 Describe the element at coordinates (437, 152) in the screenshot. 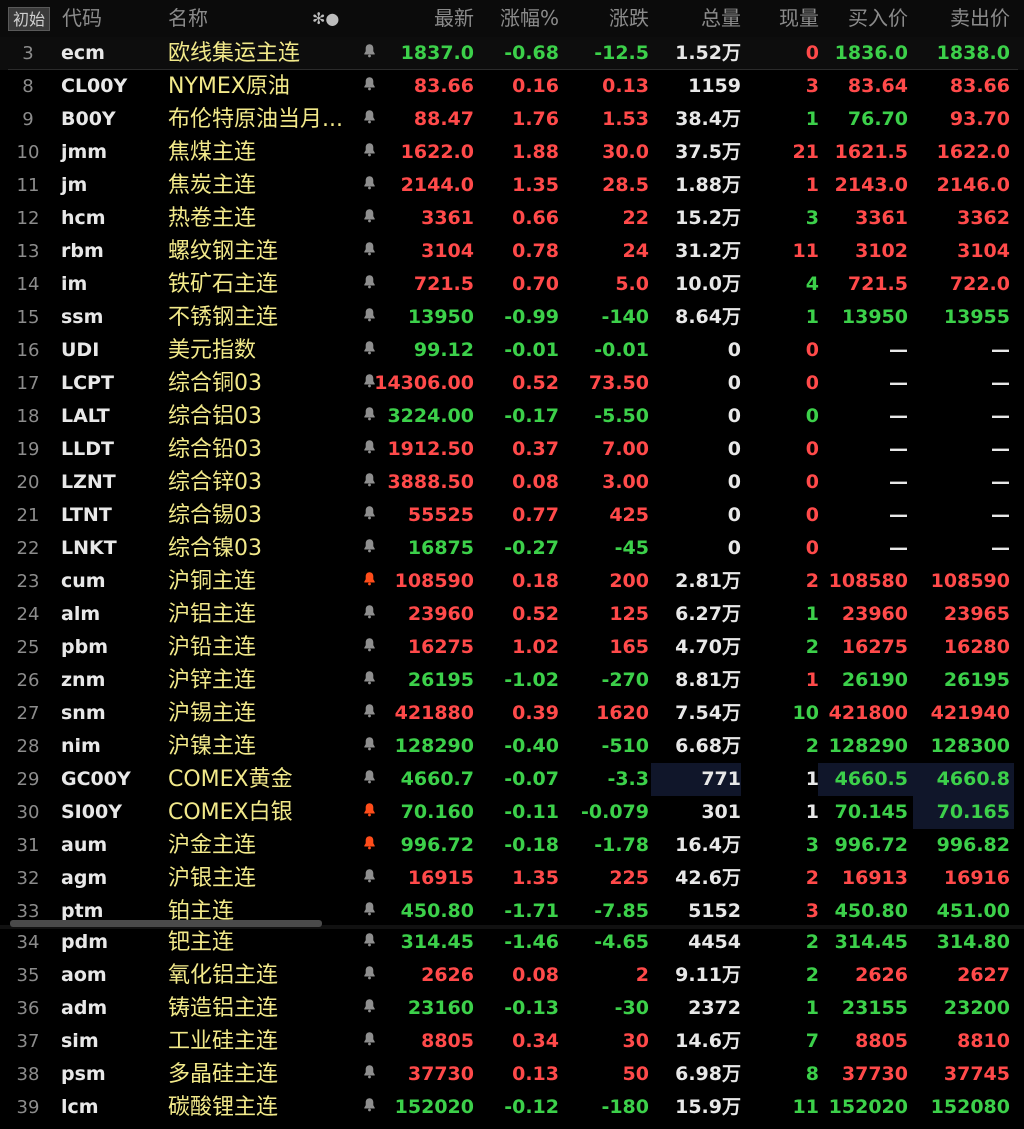

I see `last-price: 1622.0` at that location.